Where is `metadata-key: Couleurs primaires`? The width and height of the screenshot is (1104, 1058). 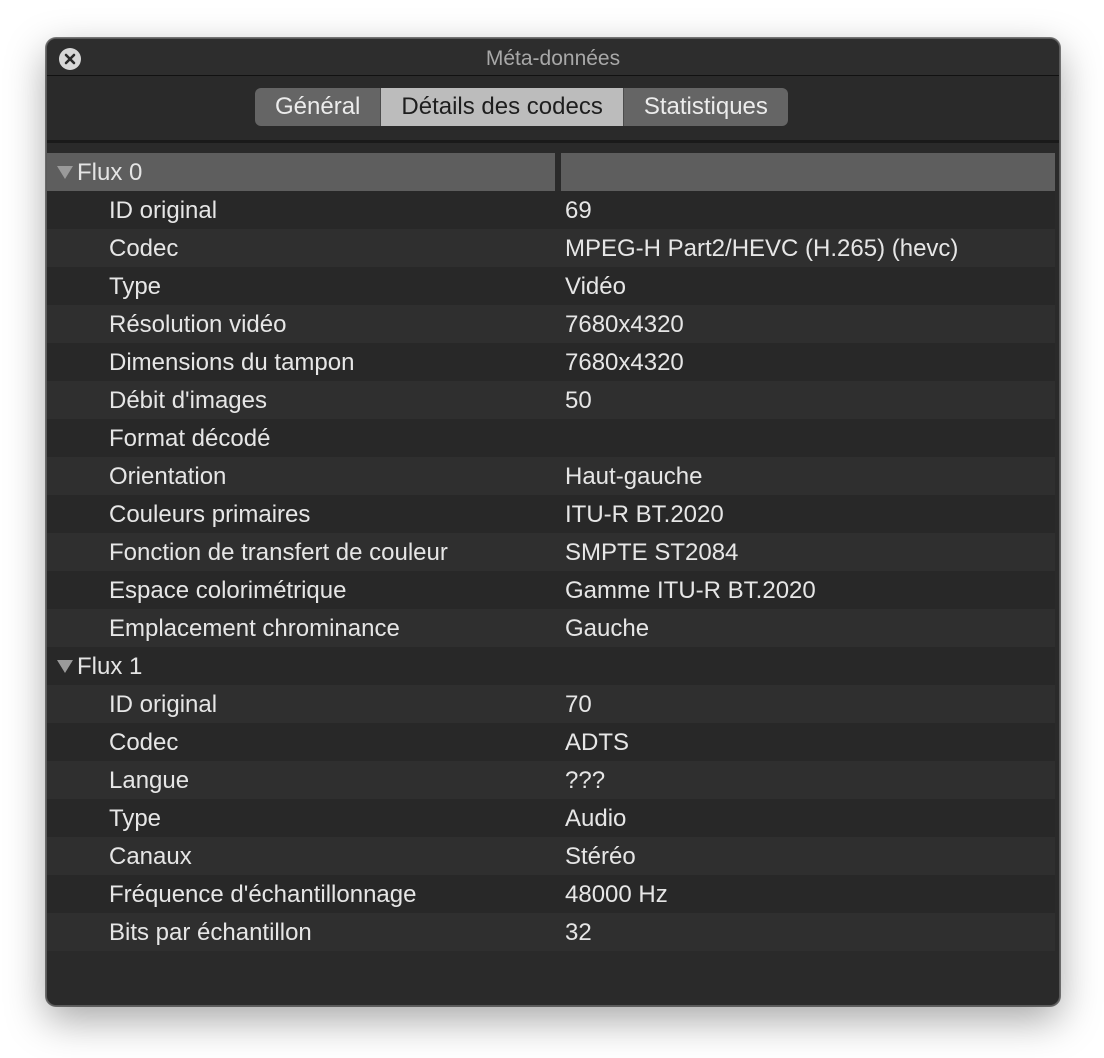 metadata-key: Couleurs primaires is located at coordinates (210, 514).